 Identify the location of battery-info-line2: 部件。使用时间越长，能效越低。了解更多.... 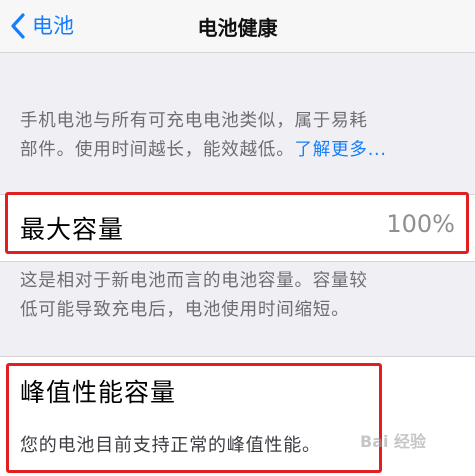
(240, 150).